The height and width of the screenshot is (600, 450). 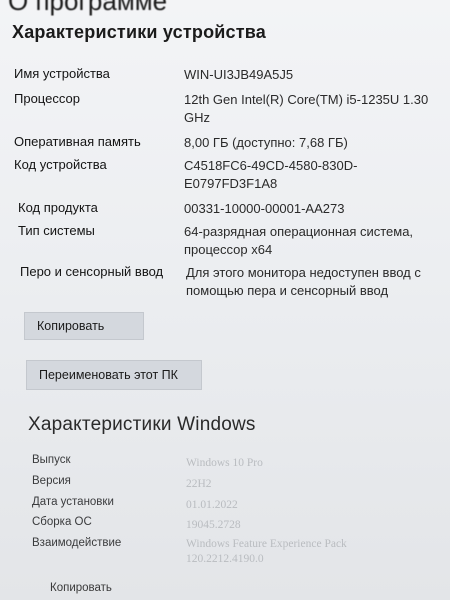 What do you see at coordinates (51, 460) in the screenshot?
I see `spec-label: Выпуск` at bounding box center [51, 460].